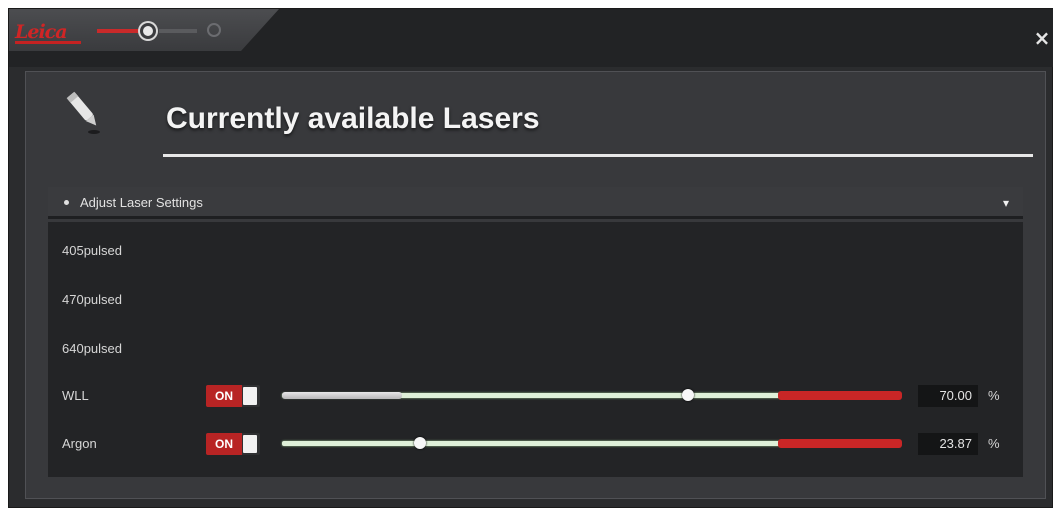  Describe the element at coordinates (148, 31) in the screenshot. I see `step-indicator-current` at that location.